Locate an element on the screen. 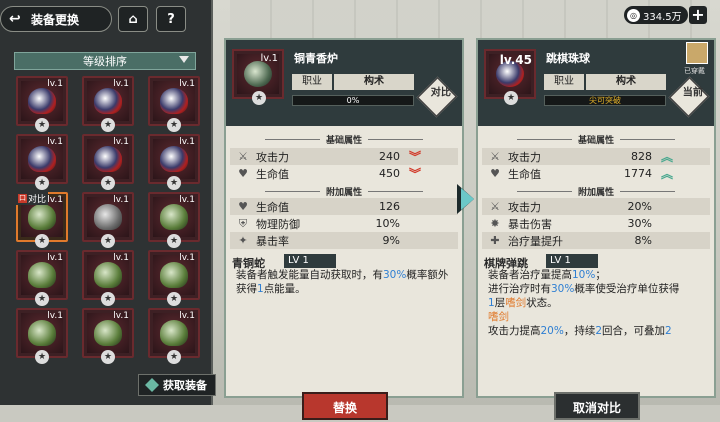  equipment-card: lv.1 ★ 口对比 is located at coordinates (42, 220).